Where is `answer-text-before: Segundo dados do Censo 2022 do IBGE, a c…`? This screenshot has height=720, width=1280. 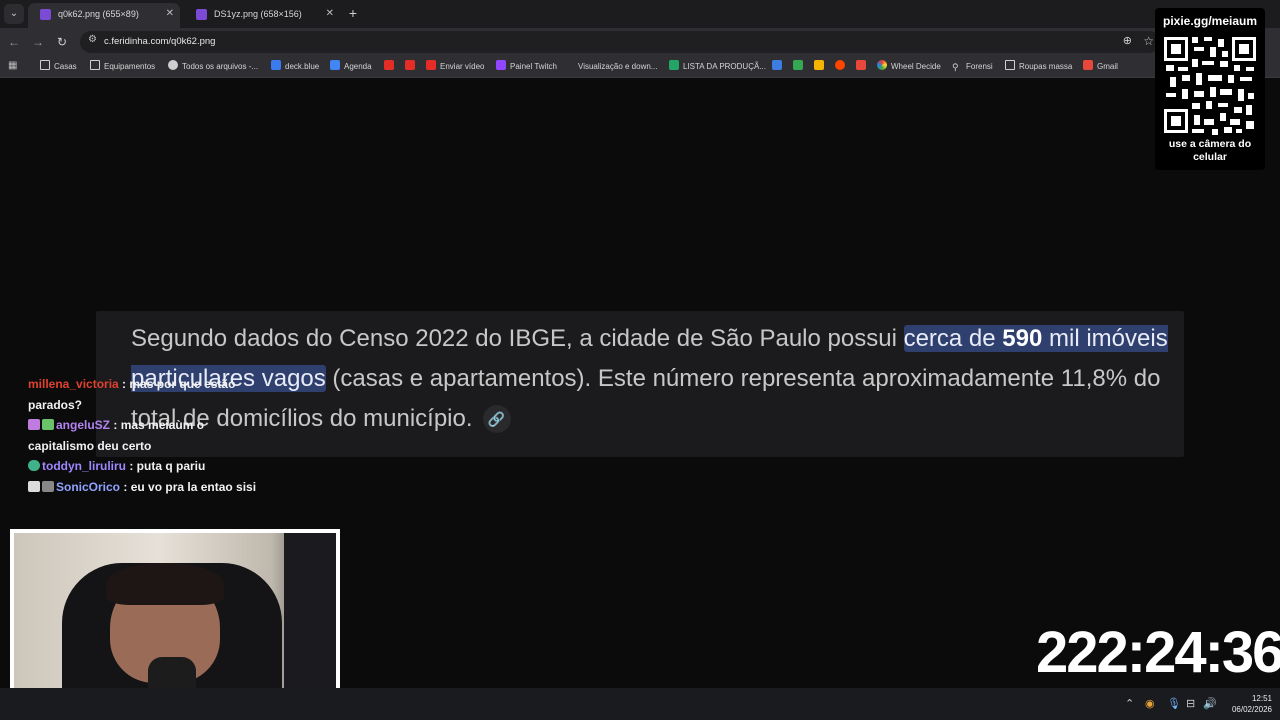
answer-text-before: Segundo dados do Censo 2022 do IBGE, a c… is located at coordinates (517, 338).